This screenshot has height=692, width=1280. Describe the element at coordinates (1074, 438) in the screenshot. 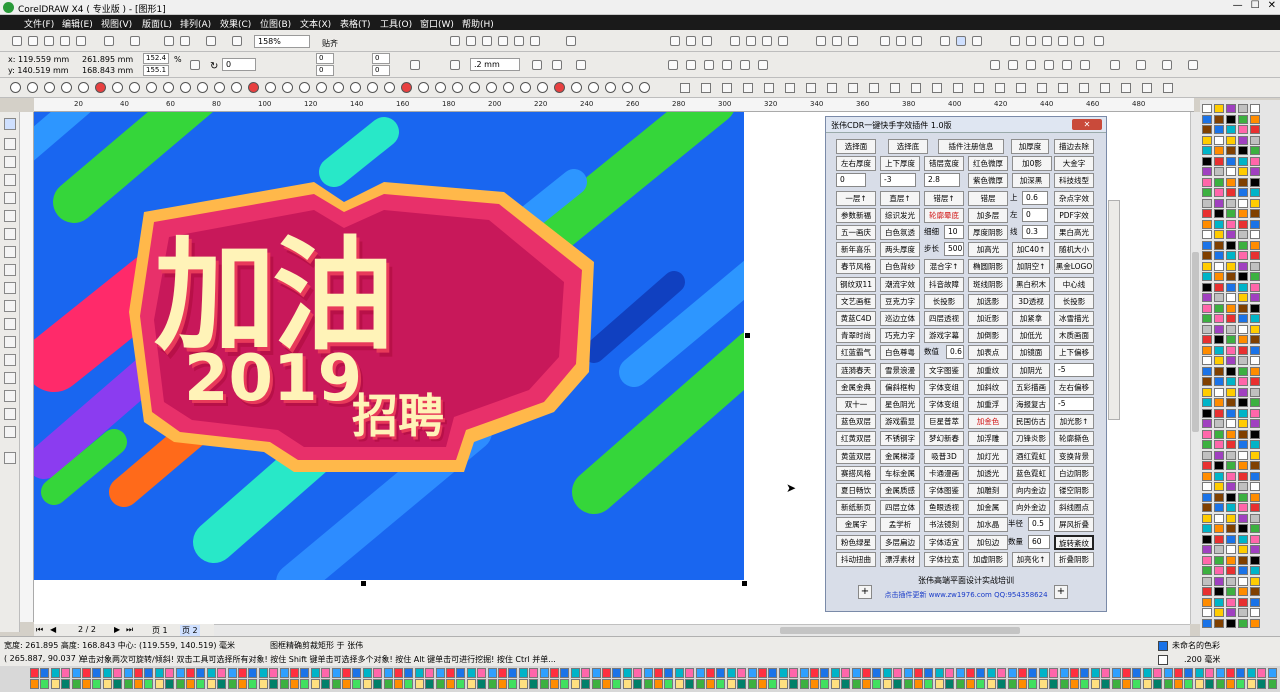

I see `plugin-effect-button: 轮廓撕色` at that location.